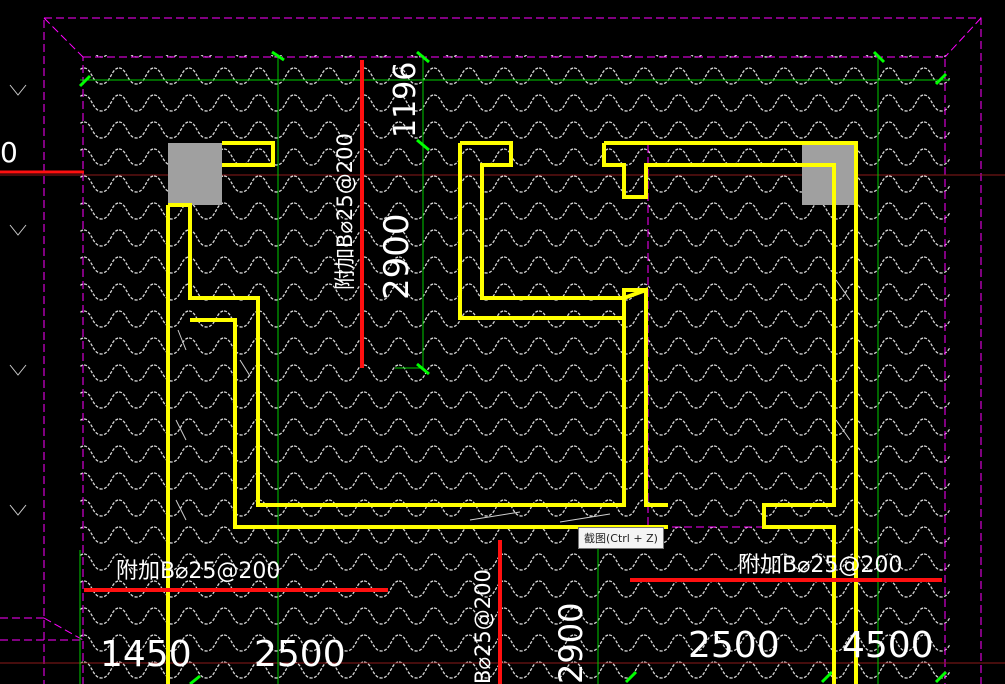 This screenshot has width=1005, height=684. What do you see at coordinates (345, 211) in the screenshot?
I see `label-rebar-label-top: 附加B⌀25@200` at bounding box center [345, 211].